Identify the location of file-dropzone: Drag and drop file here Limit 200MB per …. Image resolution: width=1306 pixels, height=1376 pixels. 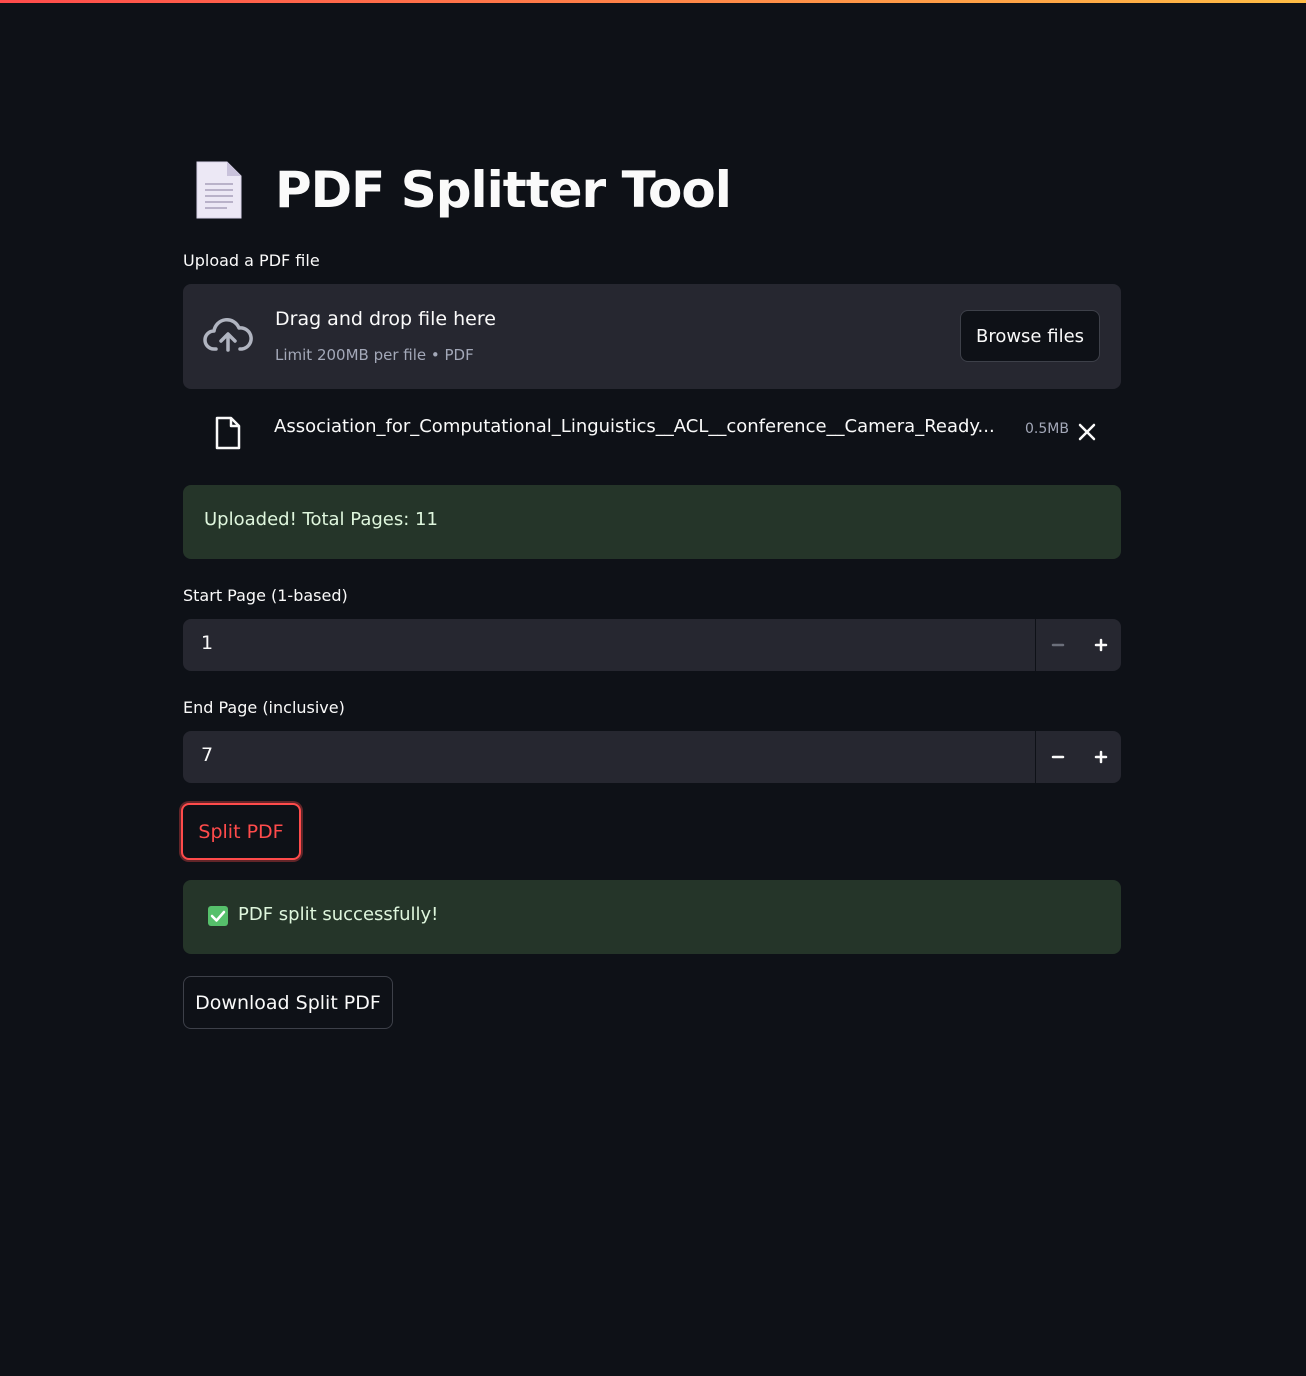
(652, 336).